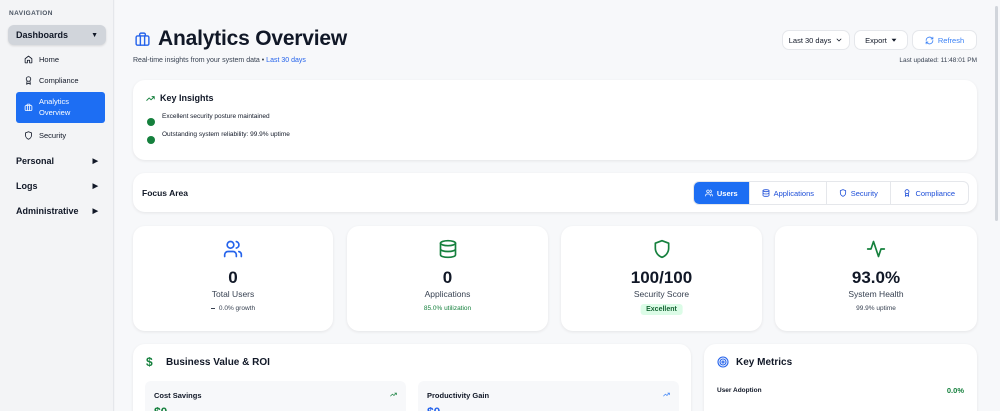  What do you see at coordinates (165, 193) in the screenshot?
I see `focus-area-label: Focus Area` at bounding box center [165, 193].